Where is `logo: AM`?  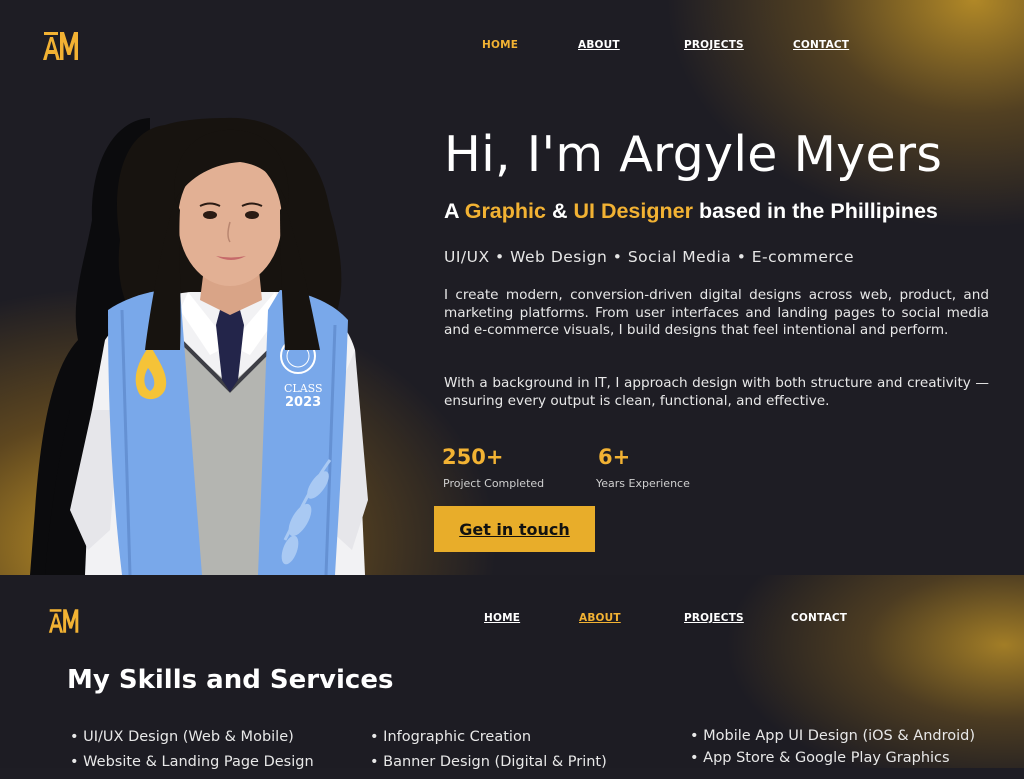
logo: AM is located at coordinates (61, 46).